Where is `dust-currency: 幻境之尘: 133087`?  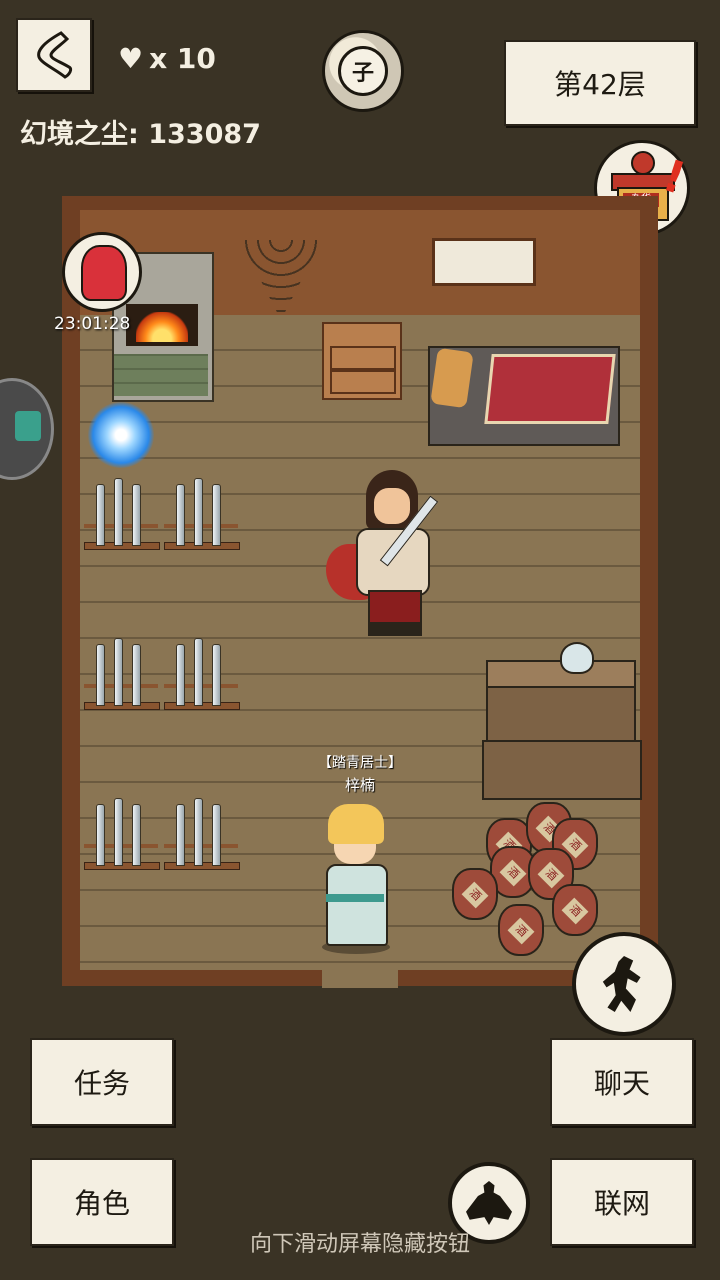 dust-currency: 幻境之尘: 133087 is located at coordinates (140, 131).